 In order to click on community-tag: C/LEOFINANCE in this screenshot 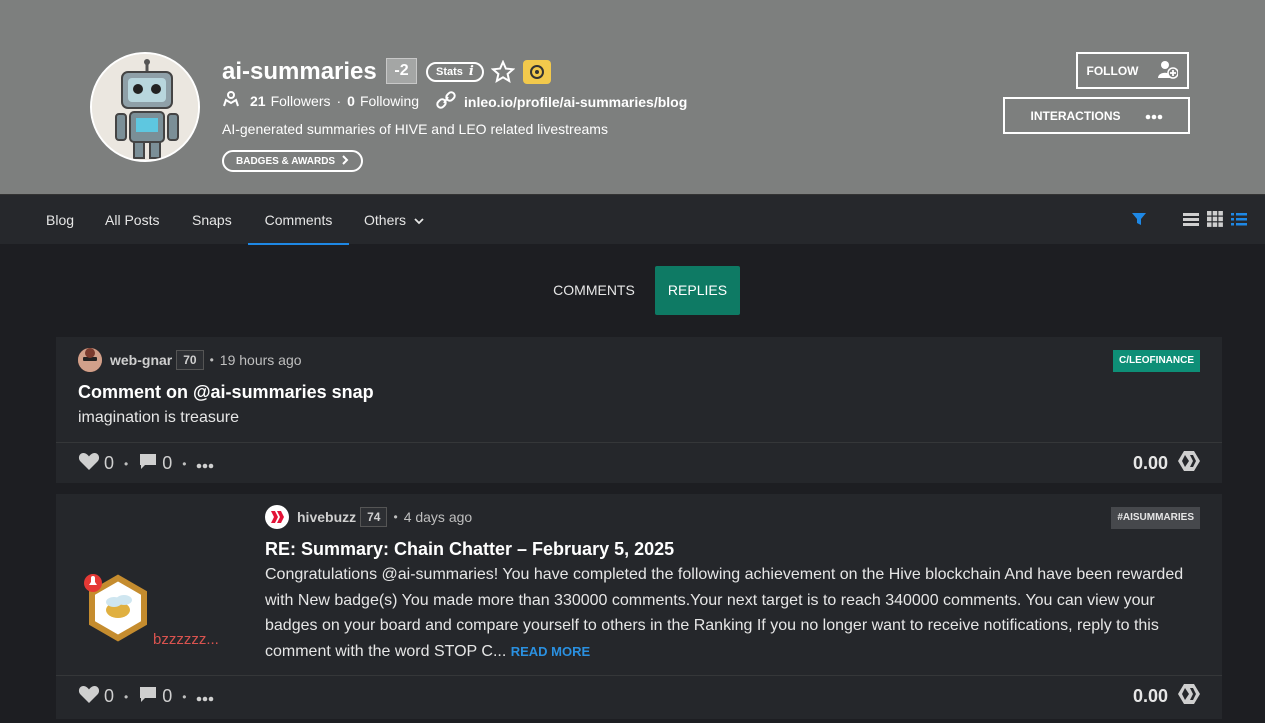, I will do `click(1156, 361)`.